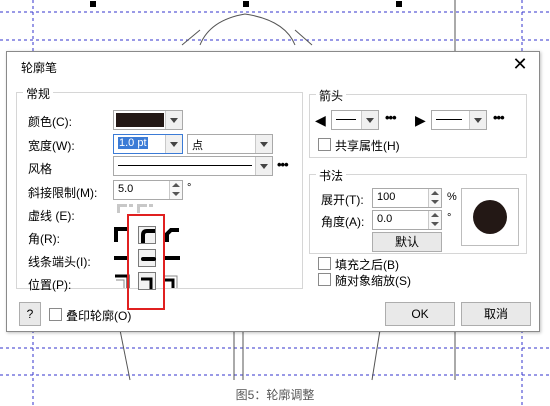  Describe the element at coordinates (99, 316) in the screenshot. I see `overprint-outline-label: 叠印轮廓(O)` at that location.